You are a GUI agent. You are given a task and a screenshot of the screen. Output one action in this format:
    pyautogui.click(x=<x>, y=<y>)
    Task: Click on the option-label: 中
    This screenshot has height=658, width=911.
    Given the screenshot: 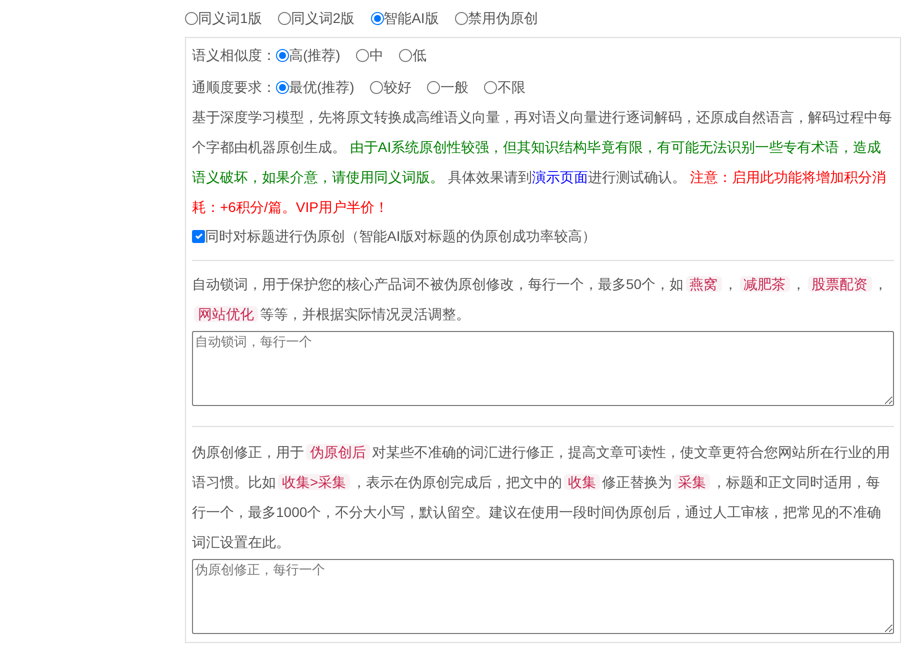 What is the action you would take?
    pyautogui.click(x=376, y=55)
    